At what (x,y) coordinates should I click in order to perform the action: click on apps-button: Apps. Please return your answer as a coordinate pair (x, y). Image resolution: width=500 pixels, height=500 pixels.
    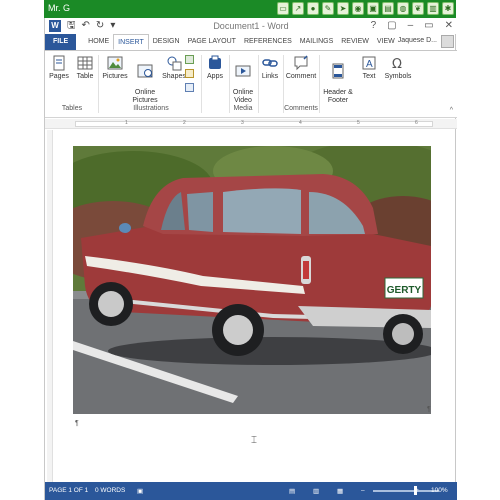
    Looking at the image, I should click on (215, 67).